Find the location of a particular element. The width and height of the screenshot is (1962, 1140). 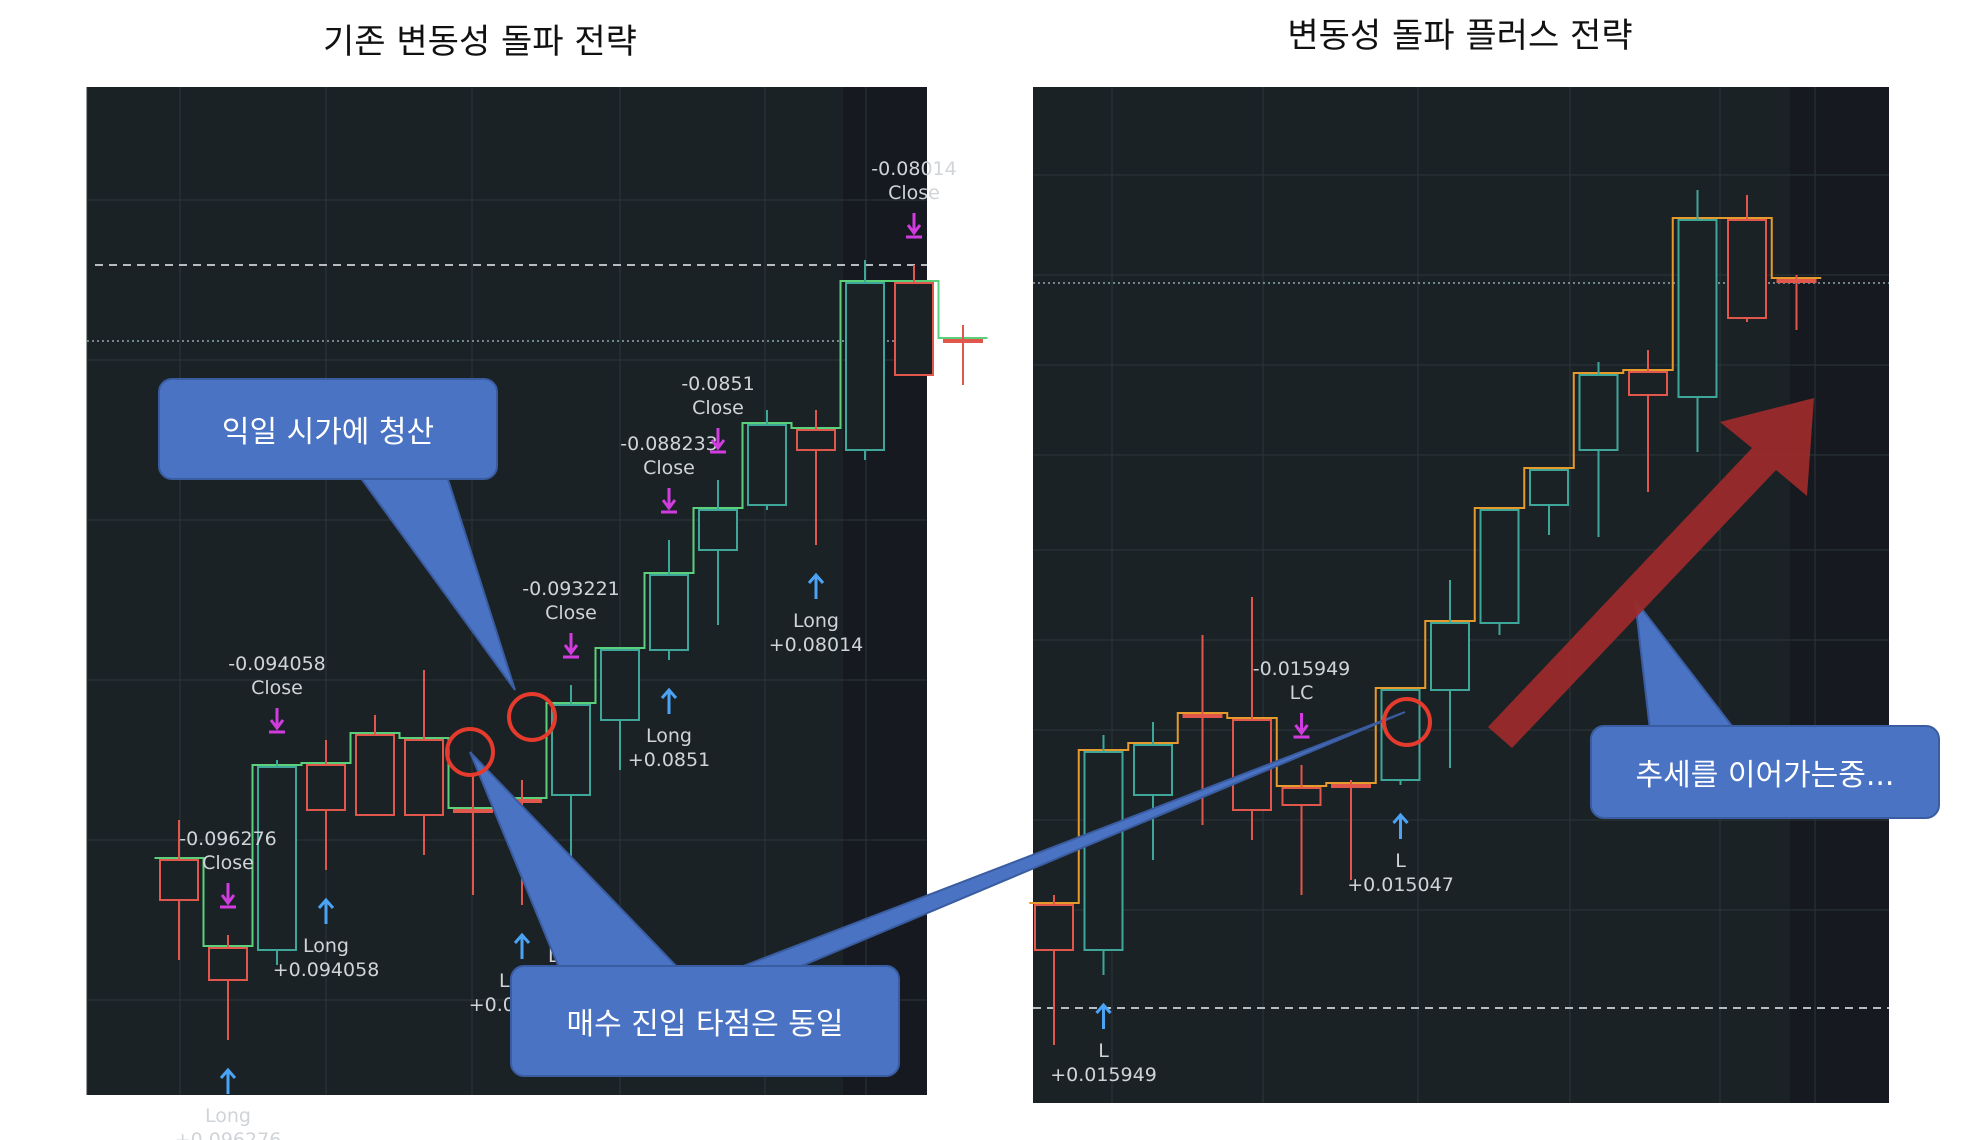

exit-label-type: LC is located at coordinates (1302, 693).